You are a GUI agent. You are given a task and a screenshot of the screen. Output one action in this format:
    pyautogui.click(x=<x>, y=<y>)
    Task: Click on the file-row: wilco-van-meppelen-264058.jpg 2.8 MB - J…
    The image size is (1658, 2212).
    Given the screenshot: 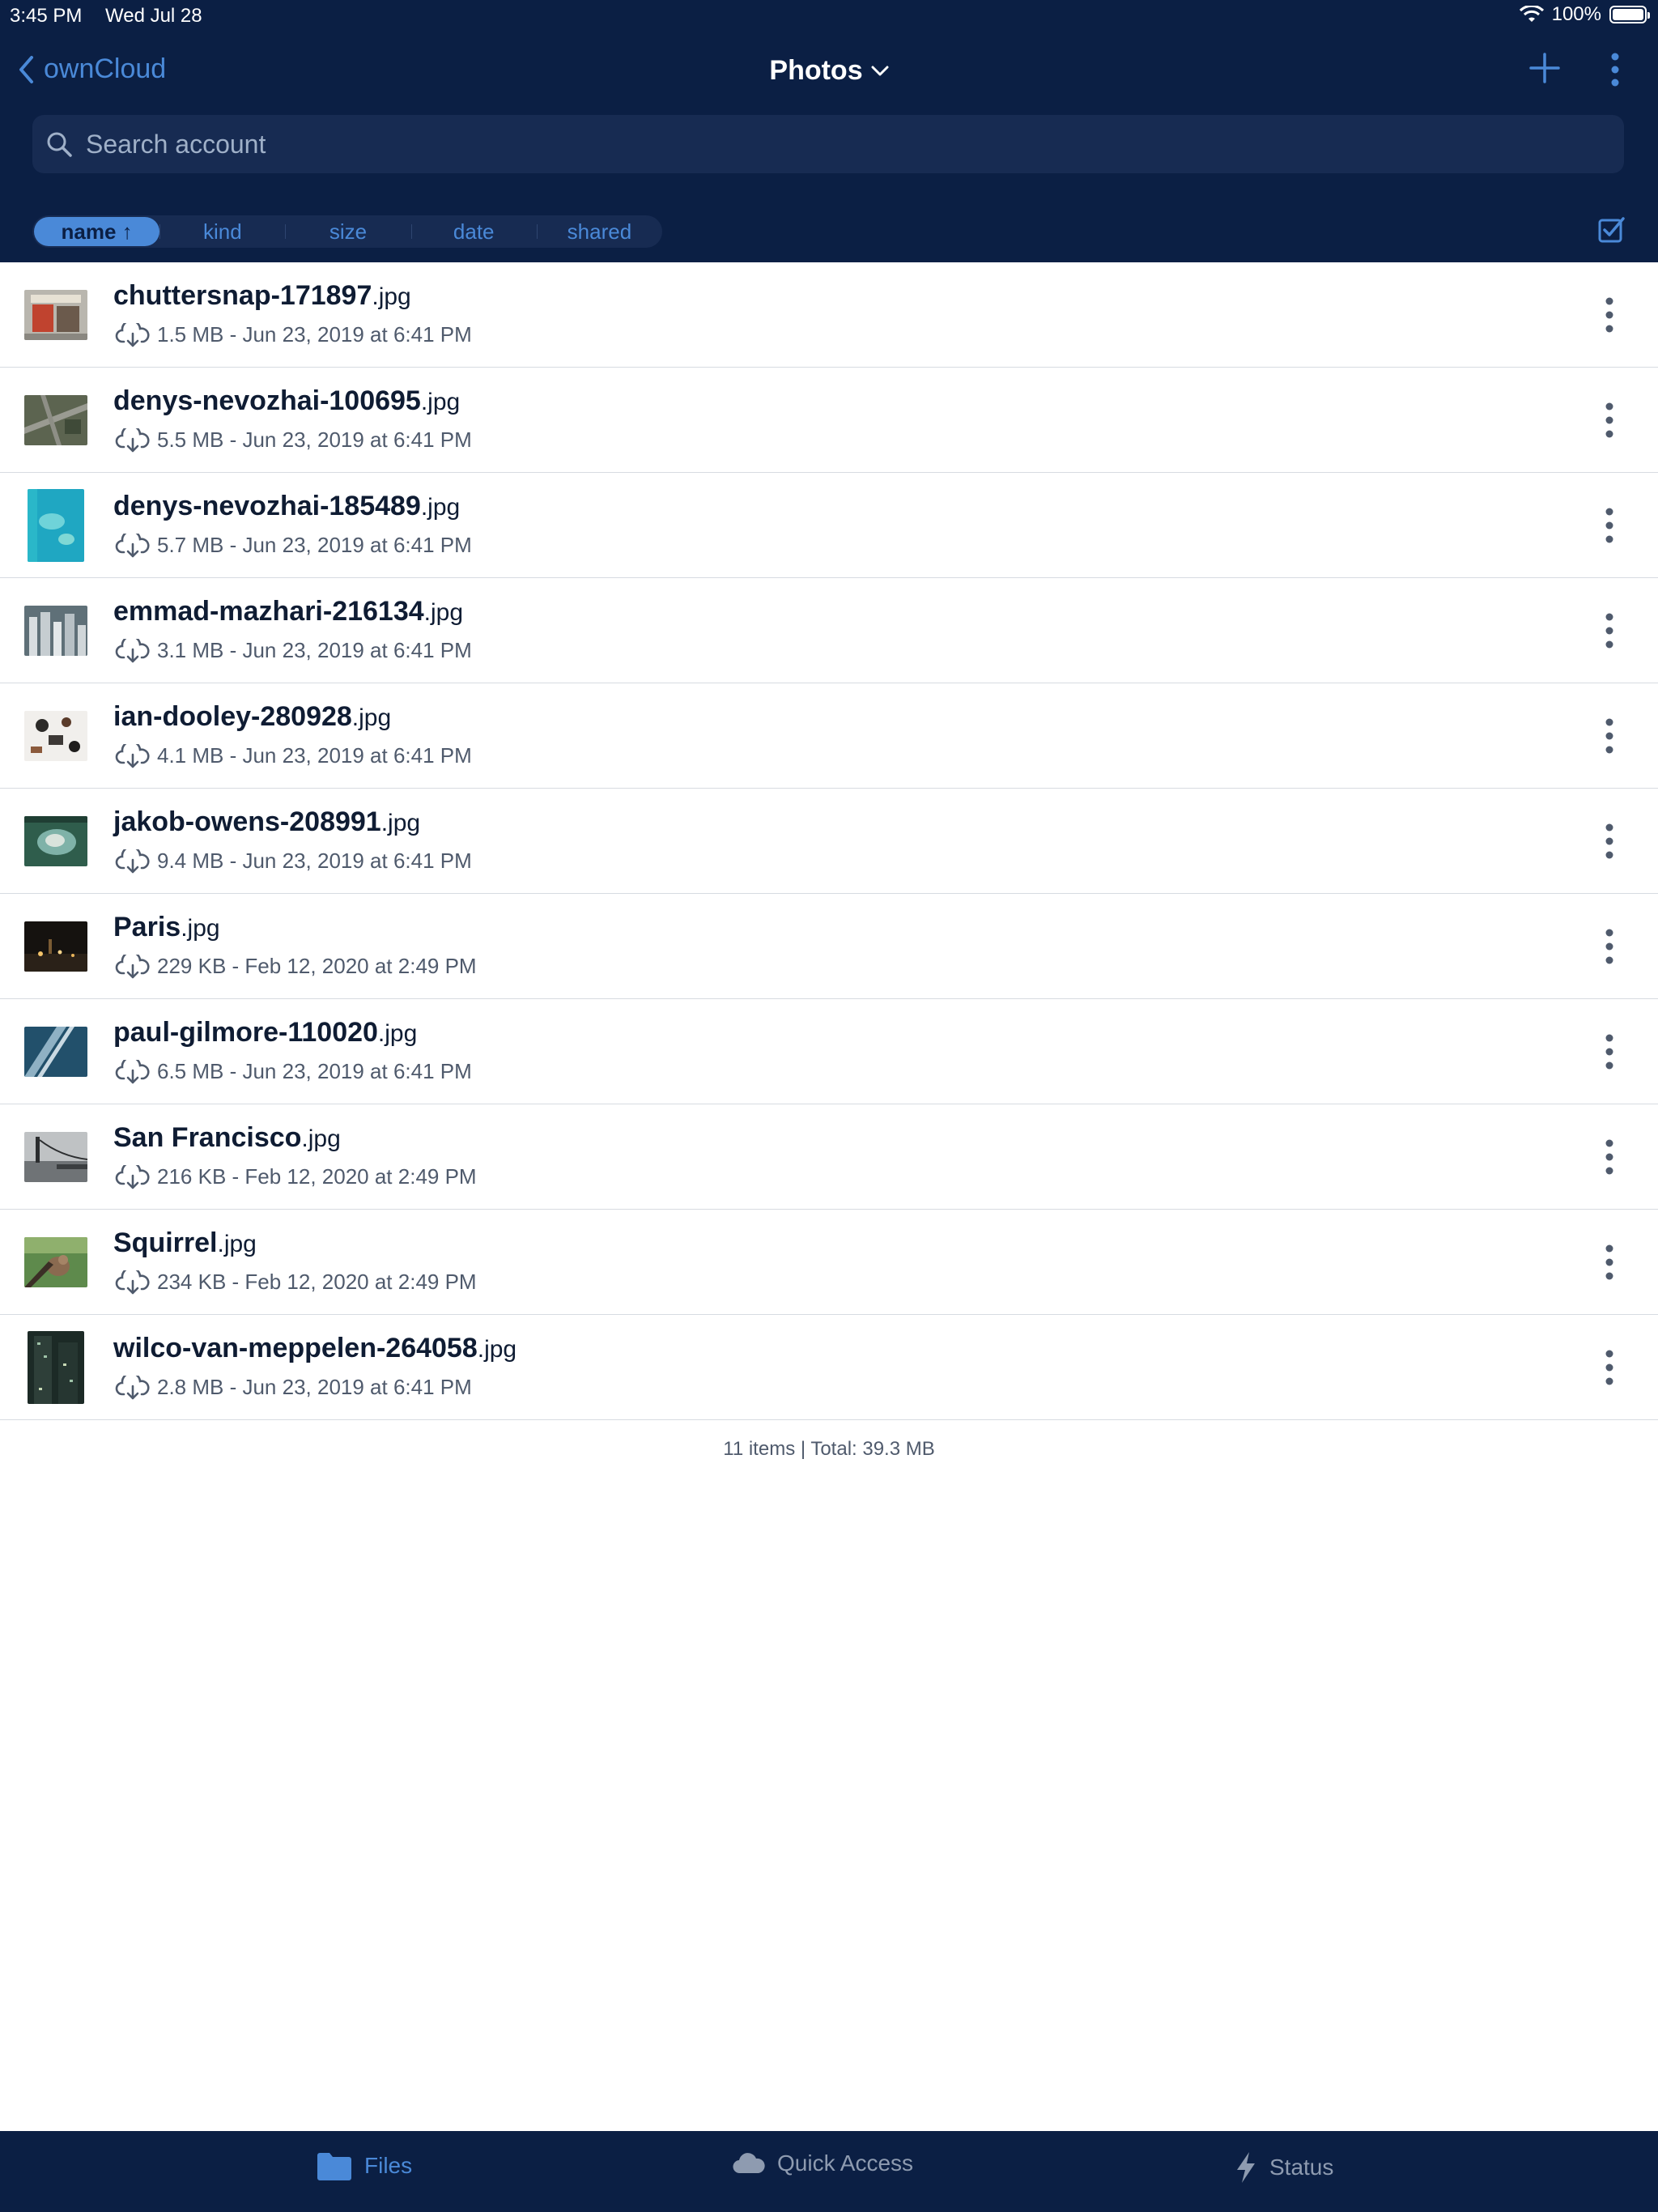 What is the action you would take?
    pyautogui.click(x=829, y=1368)
    